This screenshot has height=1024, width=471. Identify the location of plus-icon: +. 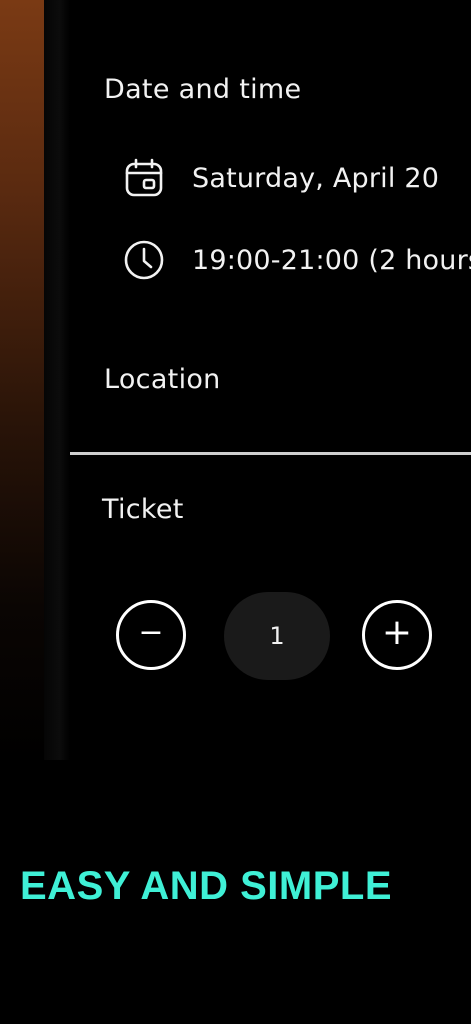
(397, 632).